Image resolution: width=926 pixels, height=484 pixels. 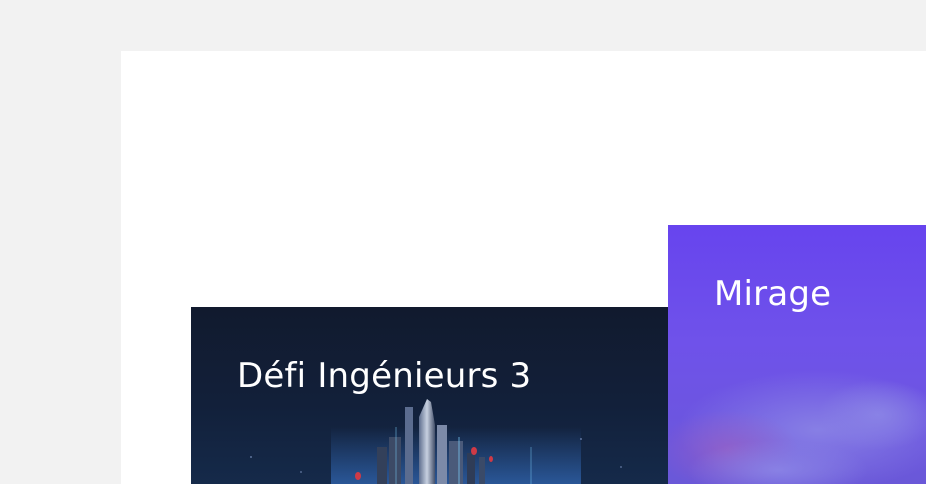 I want to click on project-card-mirage: Mirage, so click(x=797, y=354).